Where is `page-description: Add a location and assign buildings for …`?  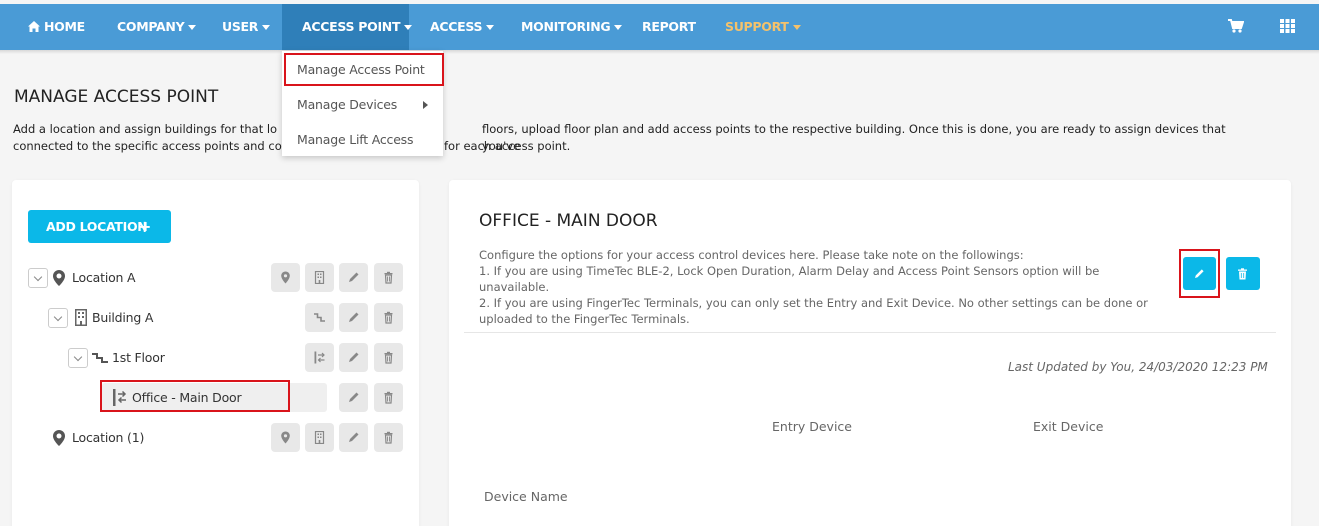 page-description: Add a location and assign buildings for … is located at coordinates (633, 138).